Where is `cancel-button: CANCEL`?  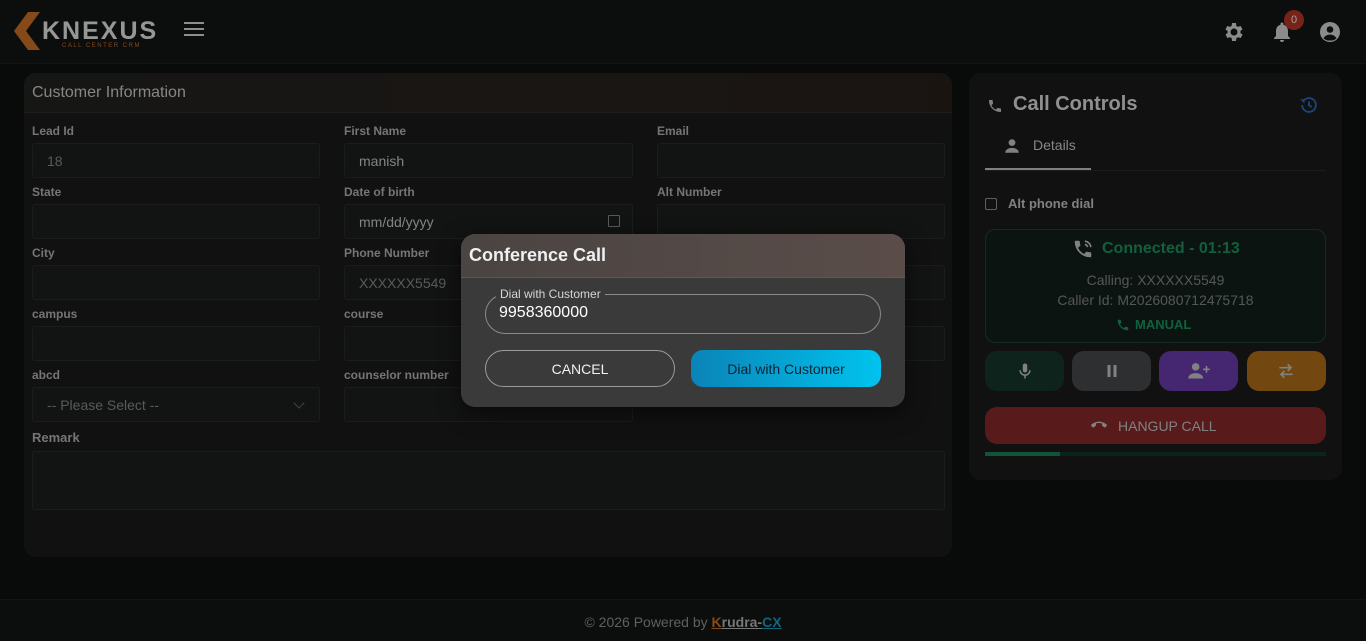
cancel-button: CANCEL is located at coordinates (580, 368).